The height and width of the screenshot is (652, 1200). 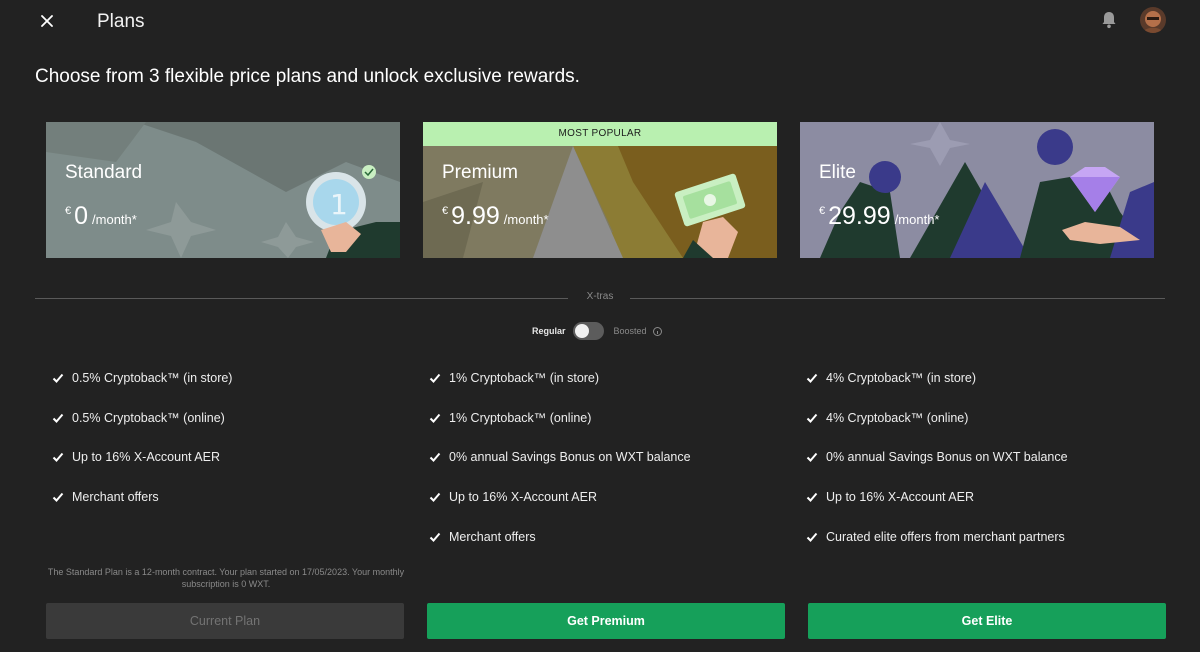 What do you see at coordinates (152, 377) in the screenshot?
I see `feature-text: 0.5% Cryptoback™ (in store)` at bounding box center [152, 377].